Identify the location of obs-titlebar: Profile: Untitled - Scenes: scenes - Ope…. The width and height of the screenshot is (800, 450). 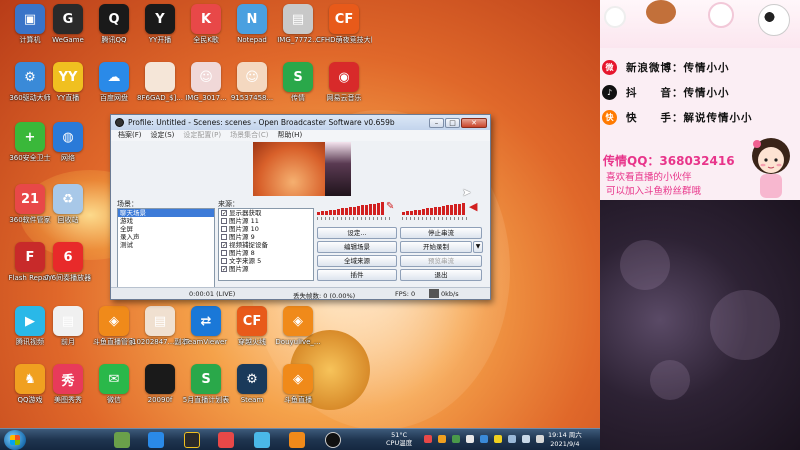
(300, 122).